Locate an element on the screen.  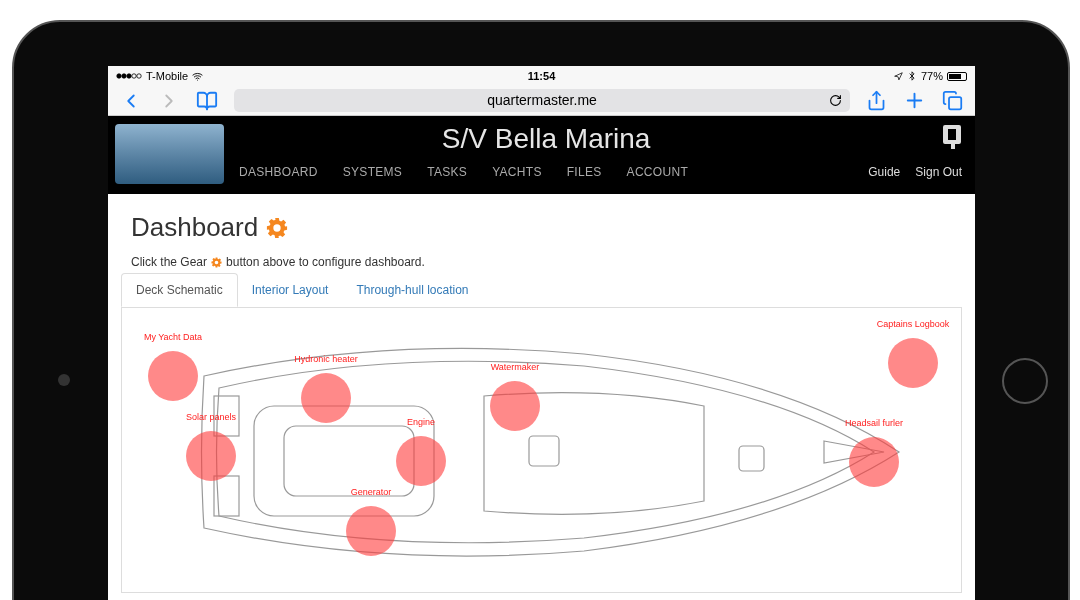
wifi-icon is located at coordinates (198, 76).